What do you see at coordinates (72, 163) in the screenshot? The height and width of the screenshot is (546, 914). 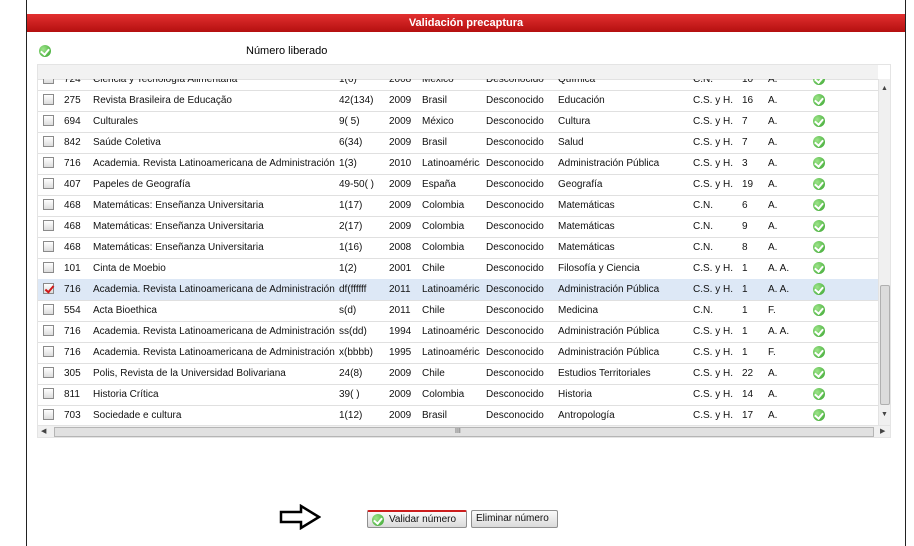 I see `cell-id: 716` at bounding box center [72, 163].